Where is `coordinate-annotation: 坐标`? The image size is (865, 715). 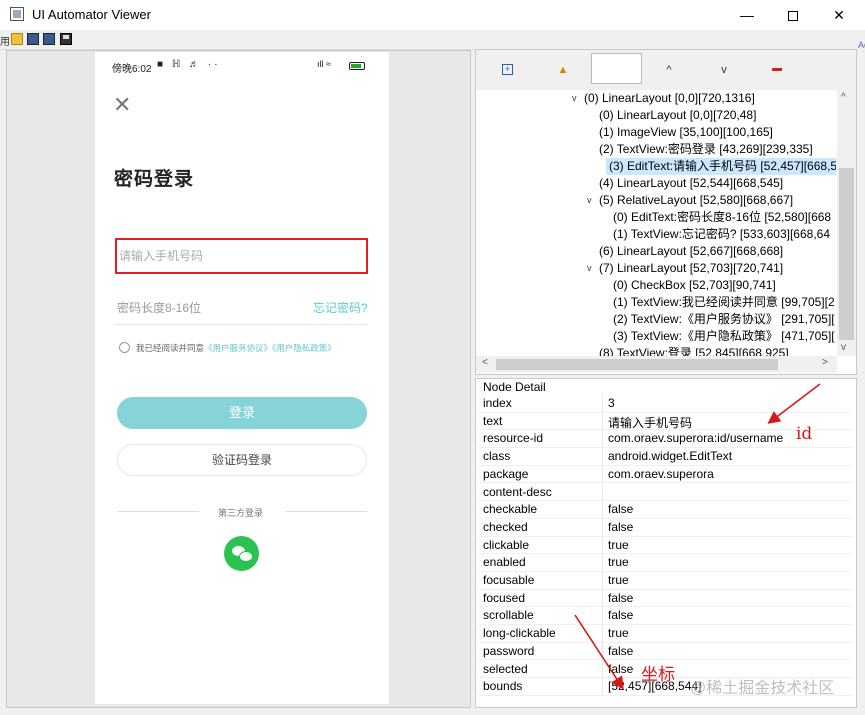
coordinate-annotation: 坐标 is located at coordinates (658, 675).